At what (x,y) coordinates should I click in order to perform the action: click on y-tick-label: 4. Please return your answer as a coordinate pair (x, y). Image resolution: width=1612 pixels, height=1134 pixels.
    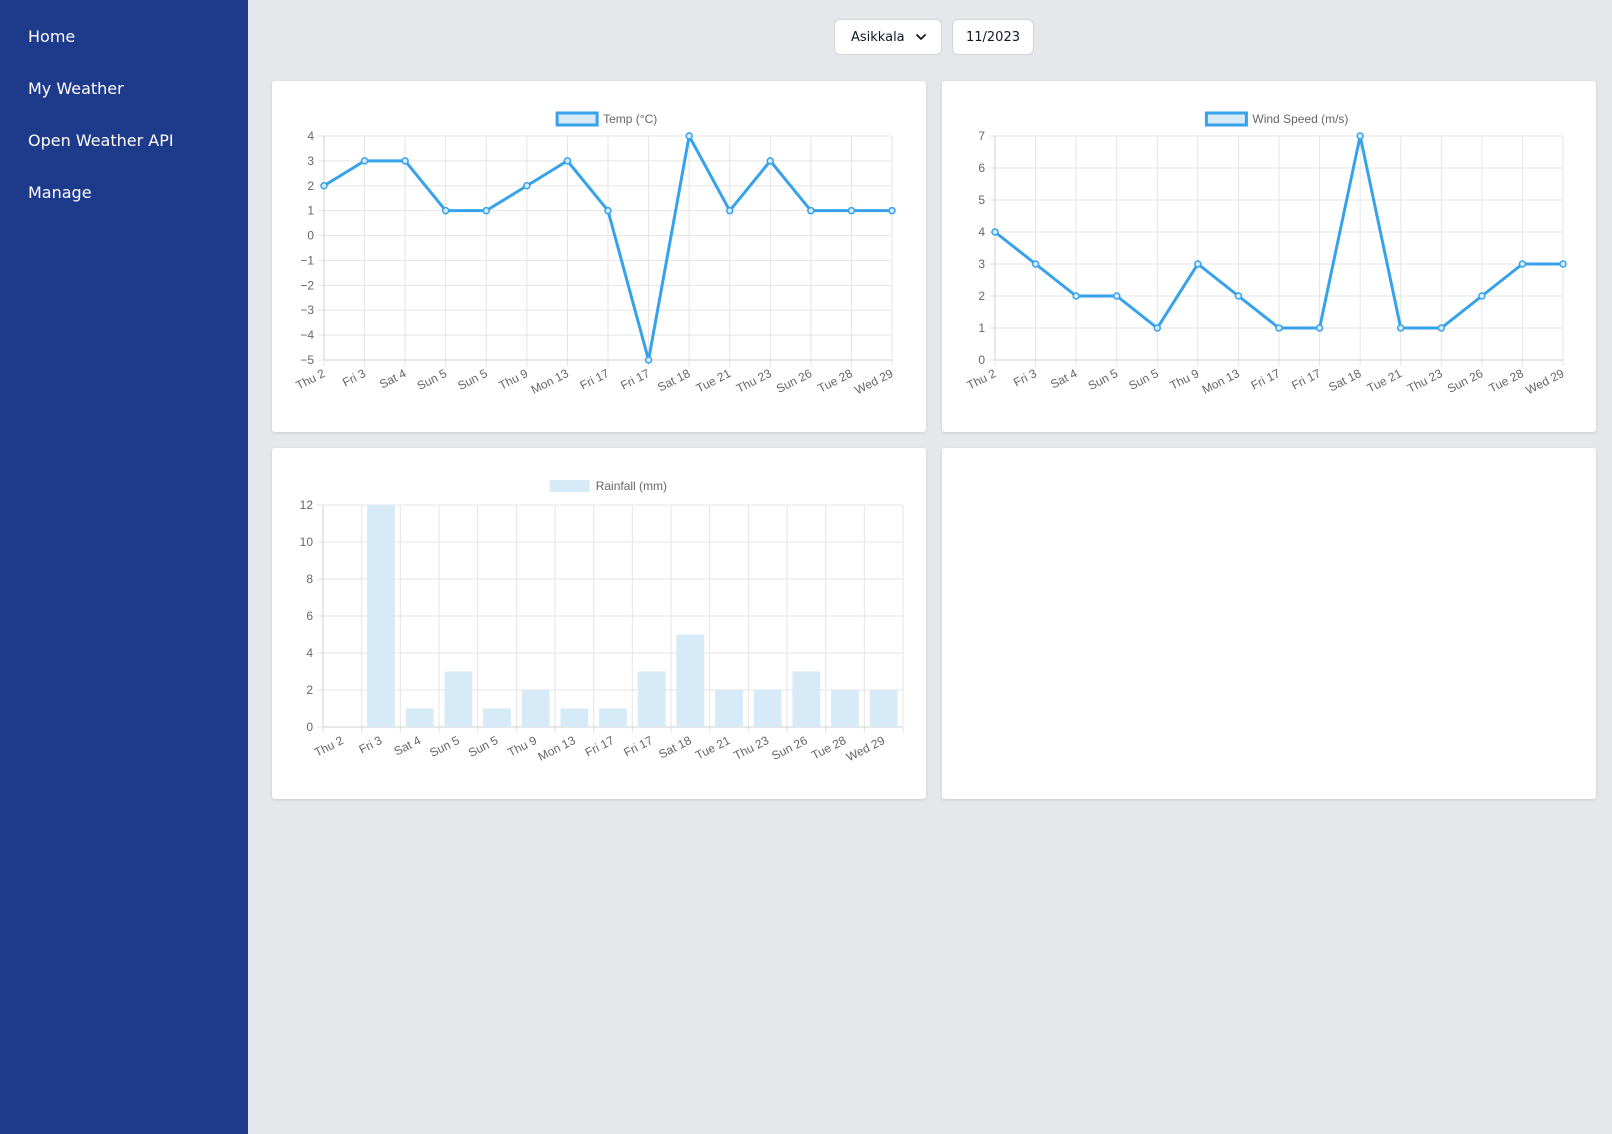
    Looking at the image, I should click on (310, 136).